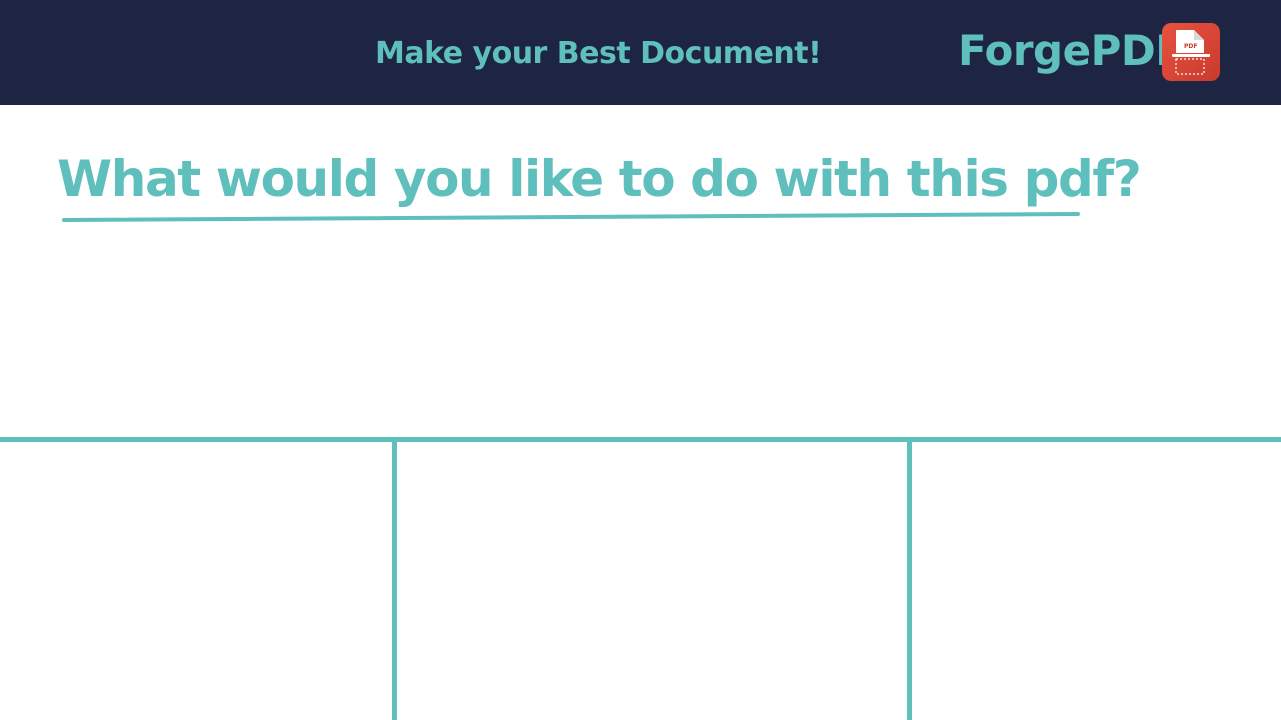 The width and height of the screenshot is (1281, 720). What do you see at coordinates (599, 179) in the screenshot?
I see `page-question-heading: What would you like to do with this pdf?` at bounding box center [599, 179].